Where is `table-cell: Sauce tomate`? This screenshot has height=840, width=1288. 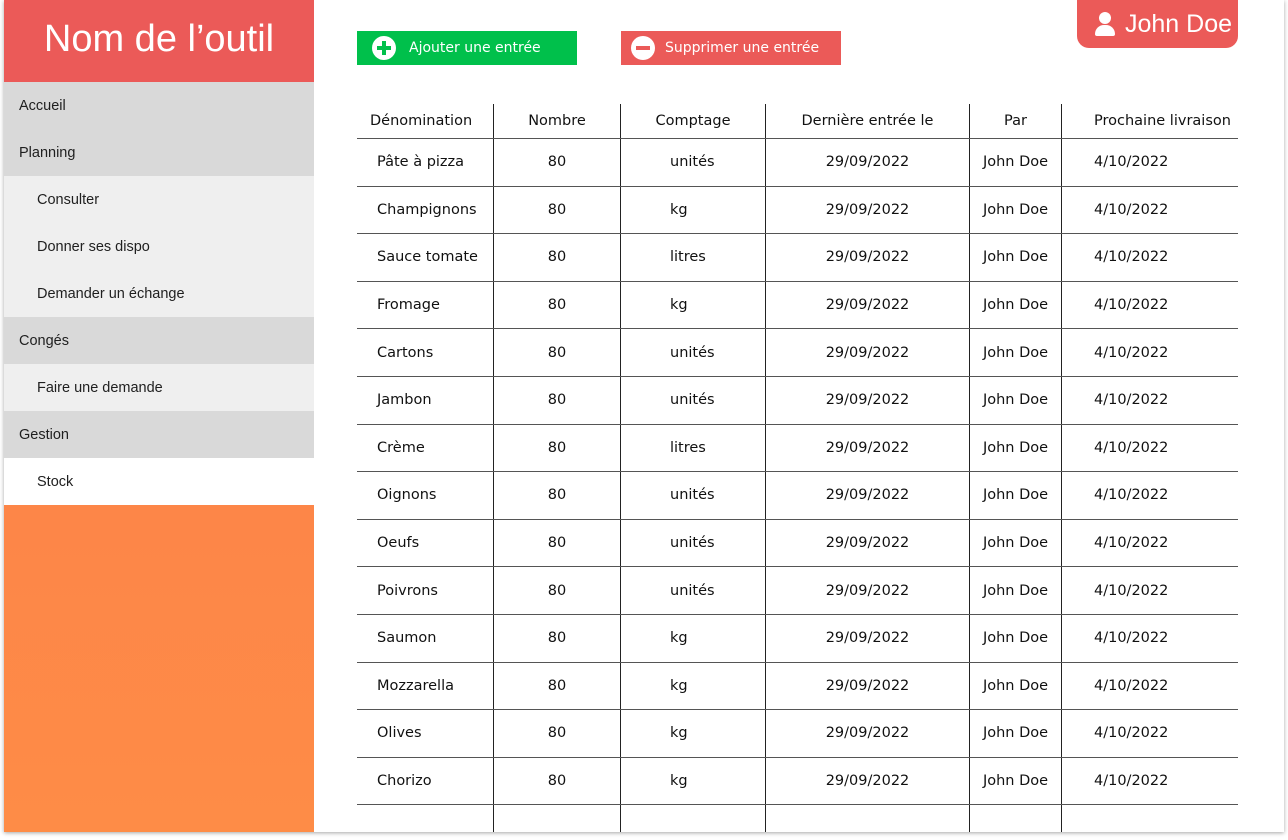 table-cell: Sauce tomate is located at coordinates (425, 257).